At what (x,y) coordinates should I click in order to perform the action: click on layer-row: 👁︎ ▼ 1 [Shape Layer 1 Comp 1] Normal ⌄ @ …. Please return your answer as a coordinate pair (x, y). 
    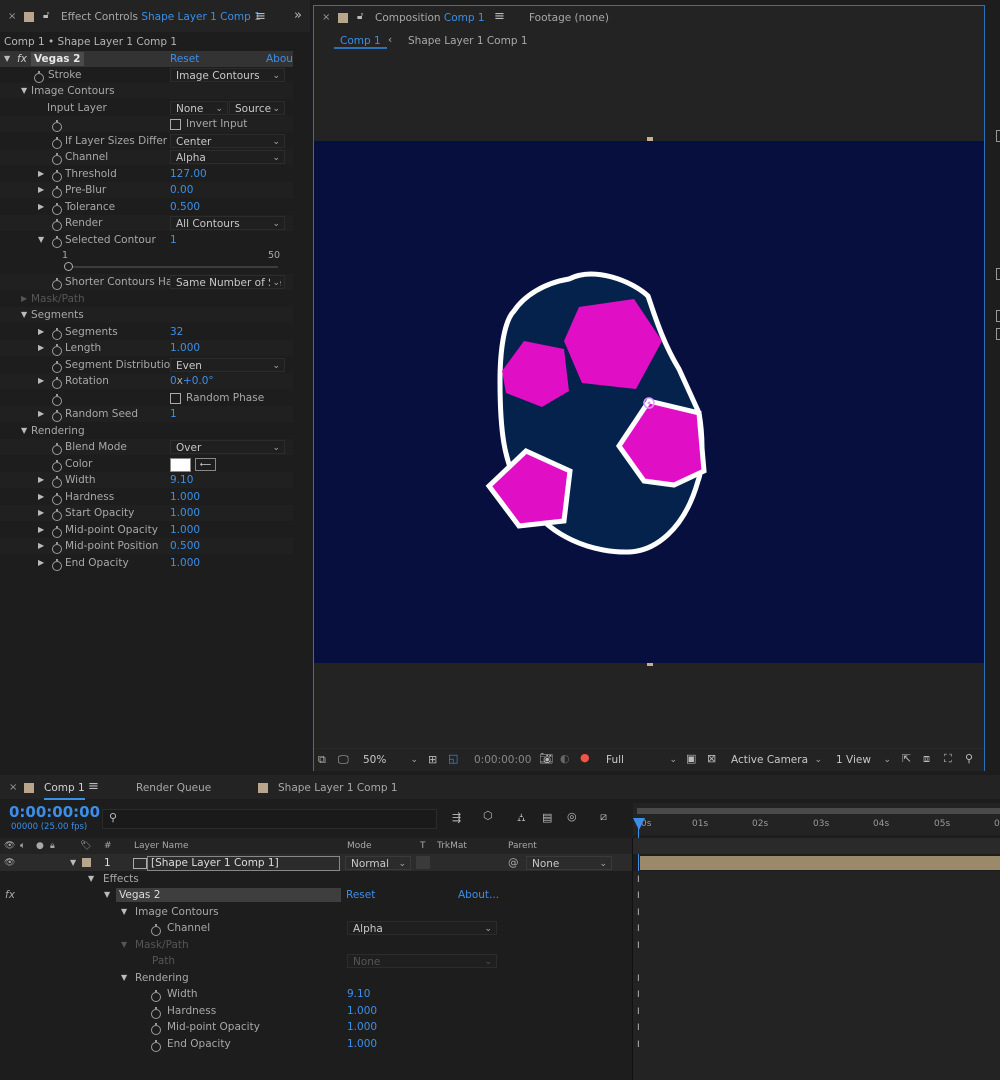
    Looking at the image, I should click on (316, 863).